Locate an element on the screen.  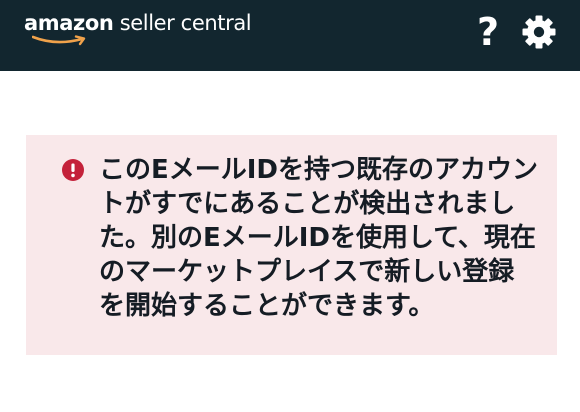
logo-text: amazon seller central is located at coordinates (138, 23).